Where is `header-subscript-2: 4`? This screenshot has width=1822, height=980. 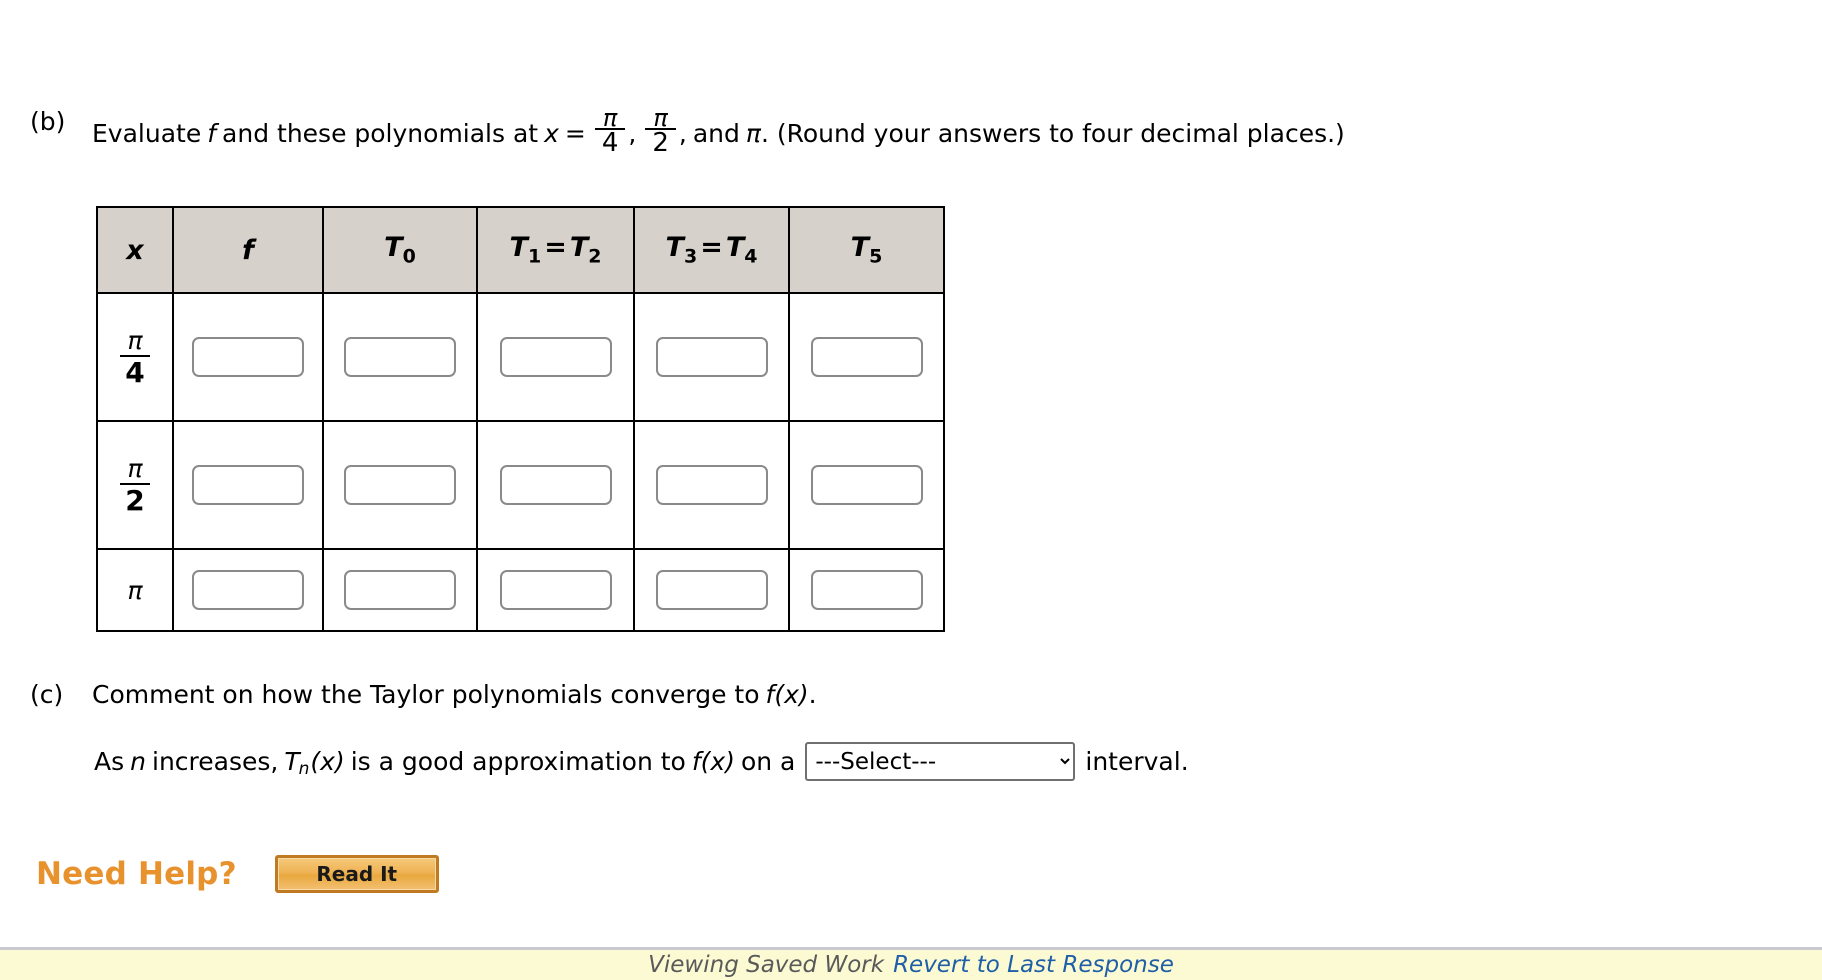
header-subscript-2: 4 is located at coordinates (751, 256).